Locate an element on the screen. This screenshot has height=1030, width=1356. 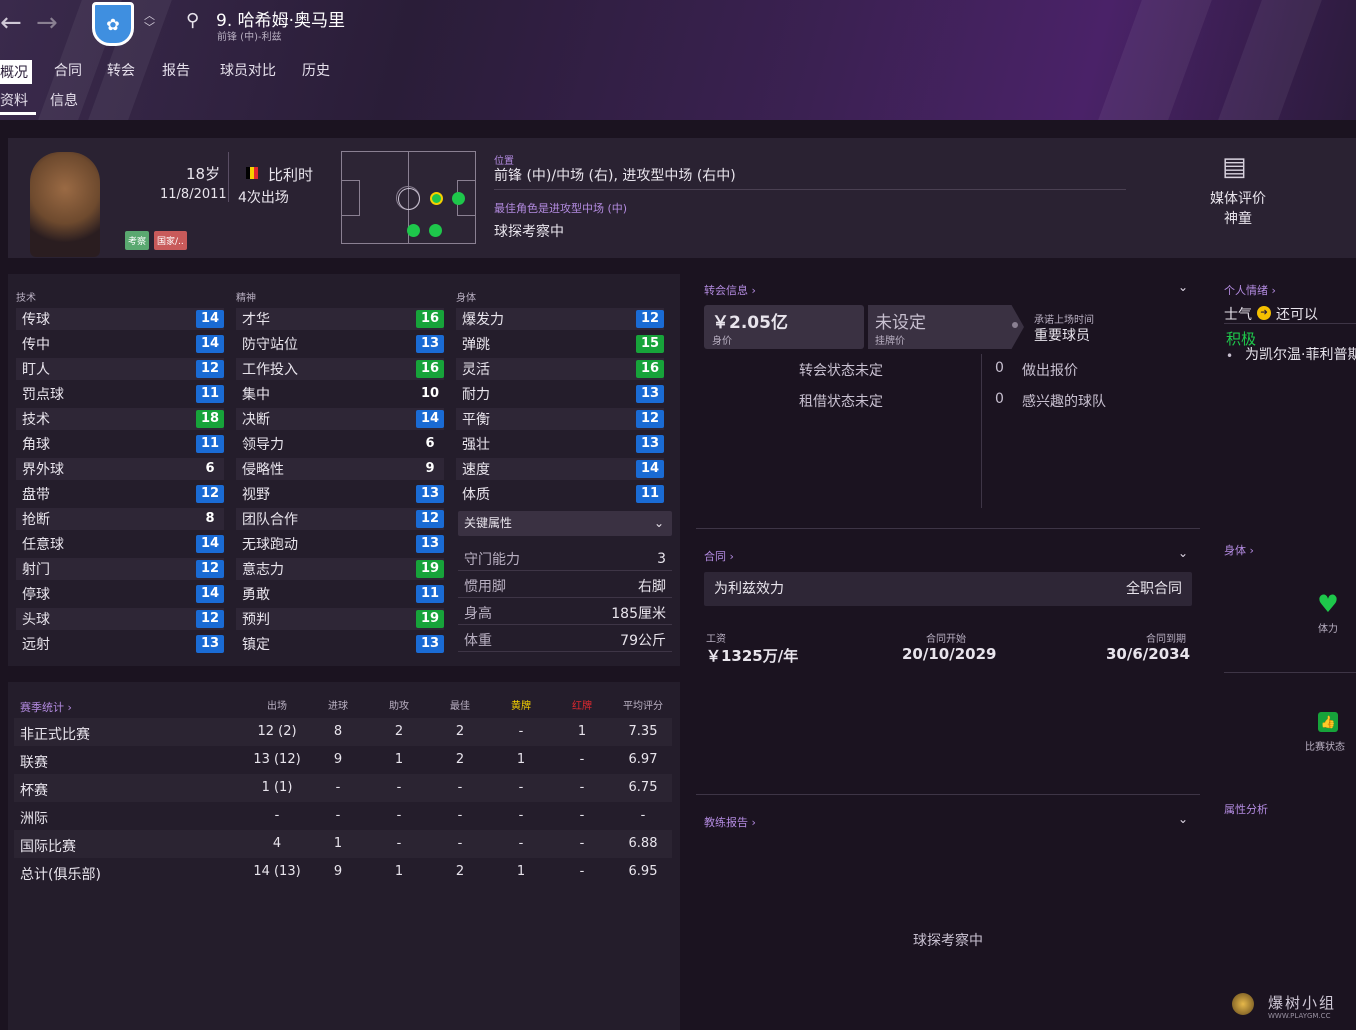
stats-row: 杯赛 1 (1) - - - - - 6.75 is located at coordinates (343, 788).